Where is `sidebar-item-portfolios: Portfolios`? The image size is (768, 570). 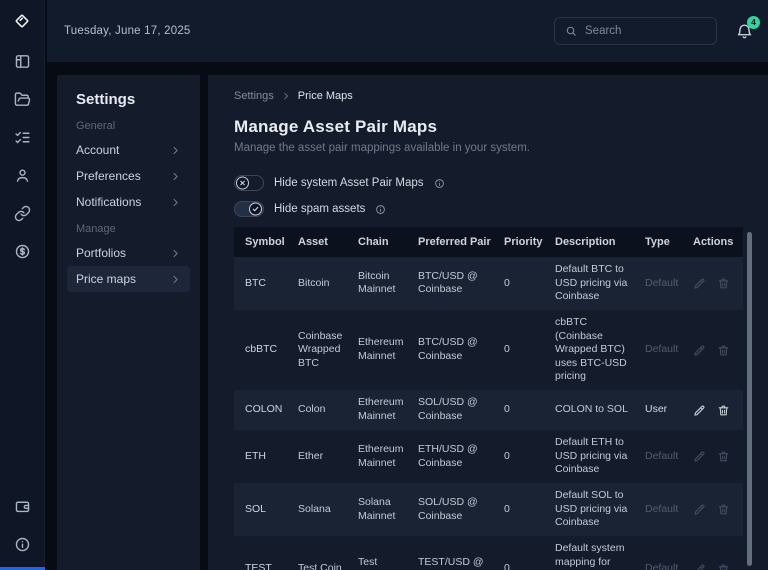
sidebar-item-portfolios: Portfolios is located at coordinates (128, 253).